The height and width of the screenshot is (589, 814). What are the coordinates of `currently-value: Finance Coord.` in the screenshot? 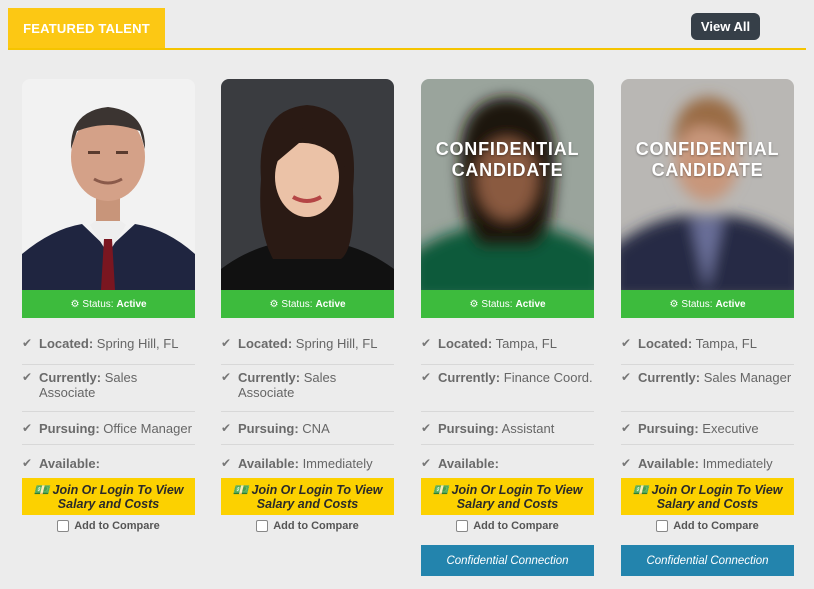 It's located at (548, 377).